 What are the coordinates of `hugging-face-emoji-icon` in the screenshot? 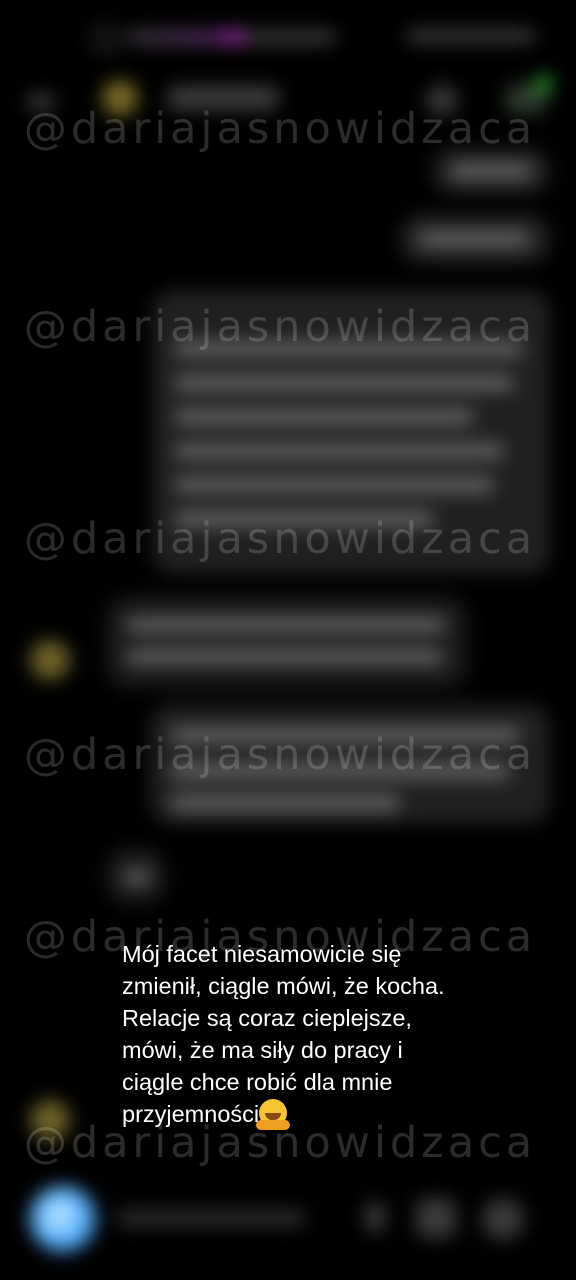 It's located at (273, 1114).